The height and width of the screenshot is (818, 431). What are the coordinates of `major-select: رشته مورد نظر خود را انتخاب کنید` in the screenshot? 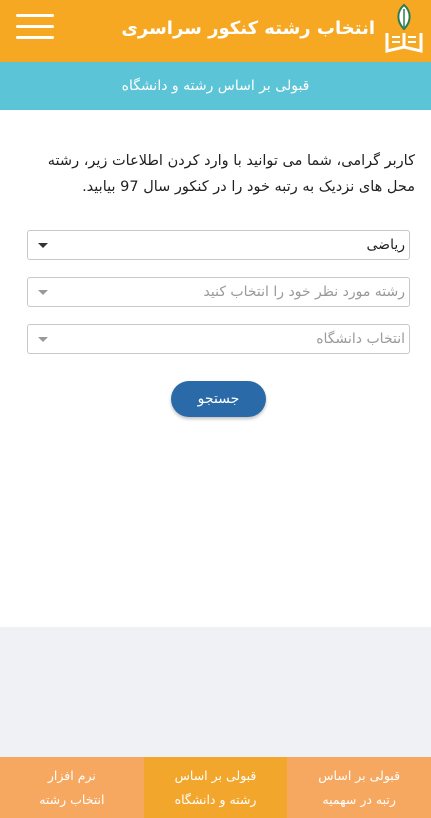 It's located at (218, 292).